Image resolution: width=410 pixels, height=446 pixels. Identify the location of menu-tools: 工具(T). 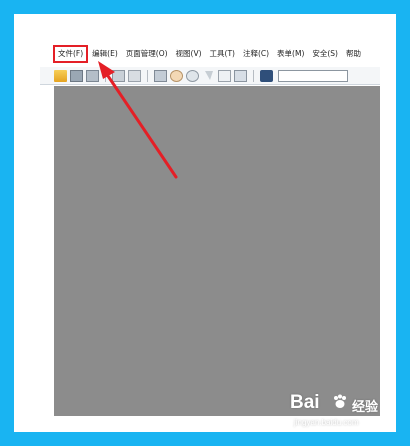
(222, 54).